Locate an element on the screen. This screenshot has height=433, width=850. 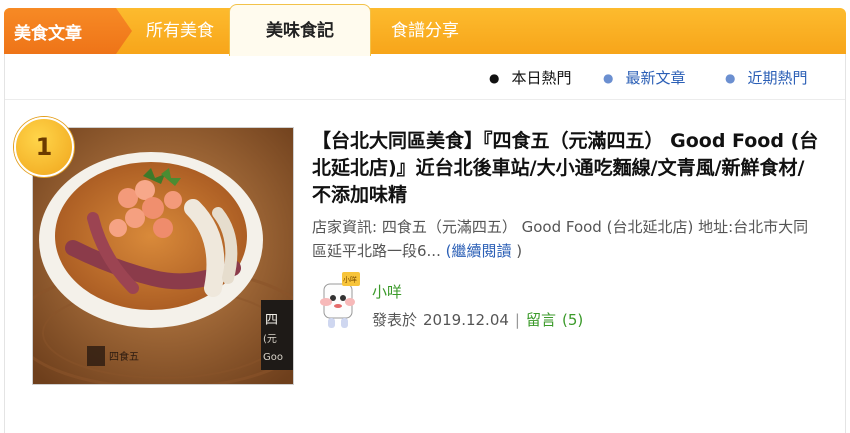
image-overlay-text: (元 is located at coordinates (270, 339).